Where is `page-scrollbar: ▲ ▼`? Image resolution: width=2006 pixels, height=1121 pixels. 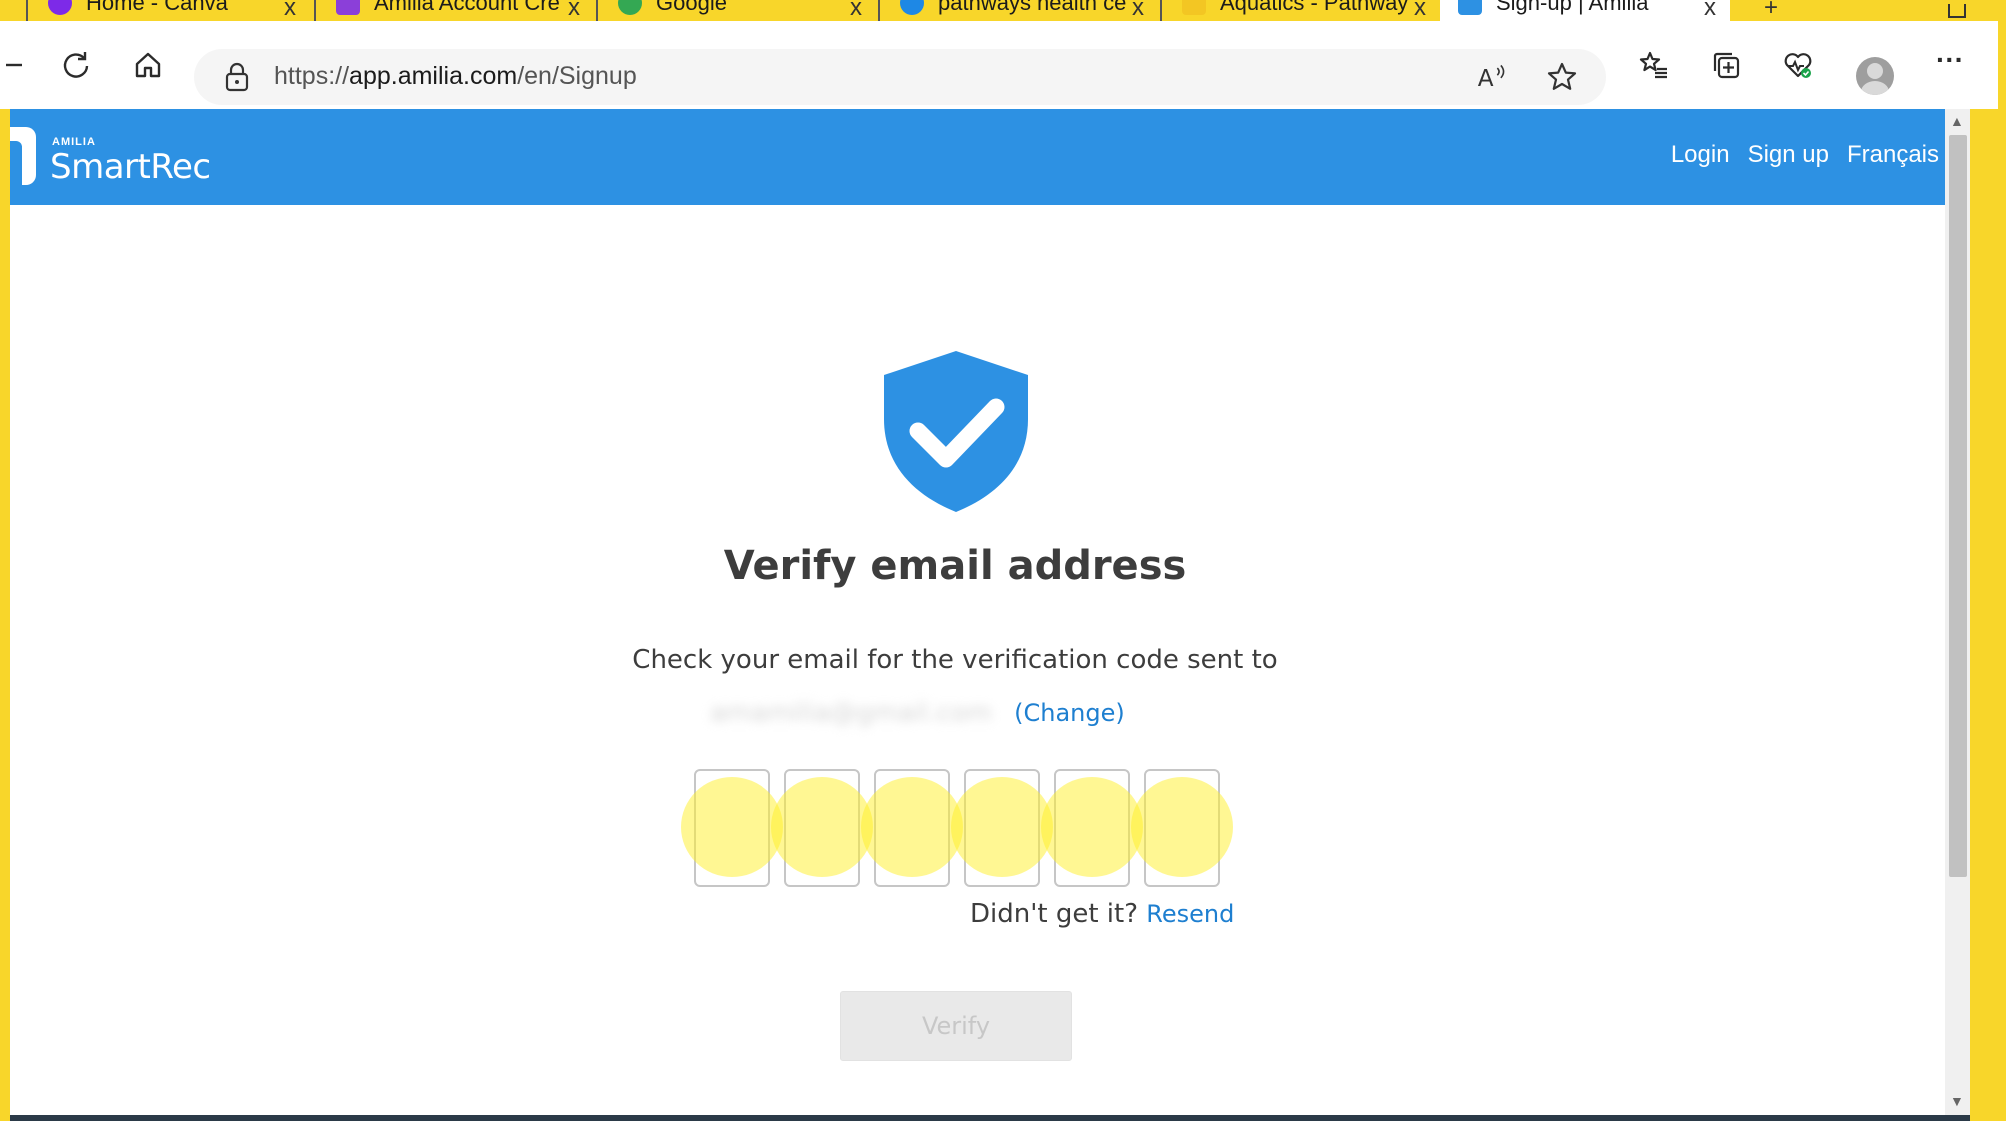 page-scrollbar: ▲ ▼ is located at coordinates (1957, 612).